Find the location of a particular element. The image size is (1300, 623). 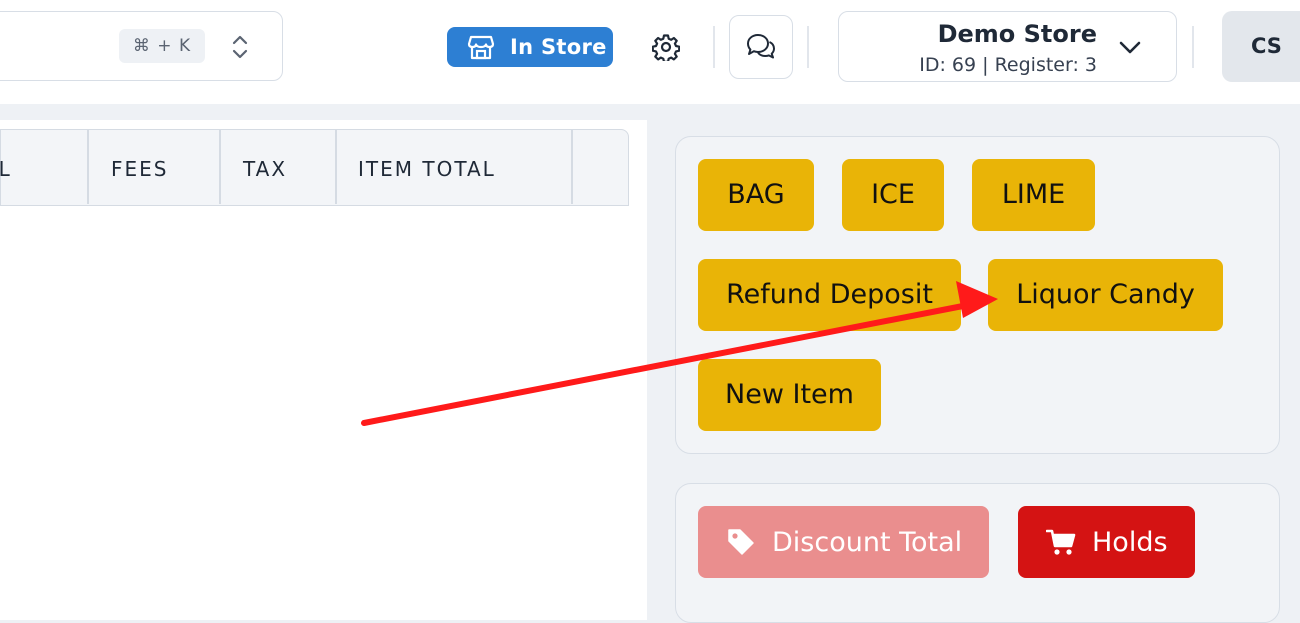

quick-item-new-item-button: New Item is located at coordinates (789, 395).